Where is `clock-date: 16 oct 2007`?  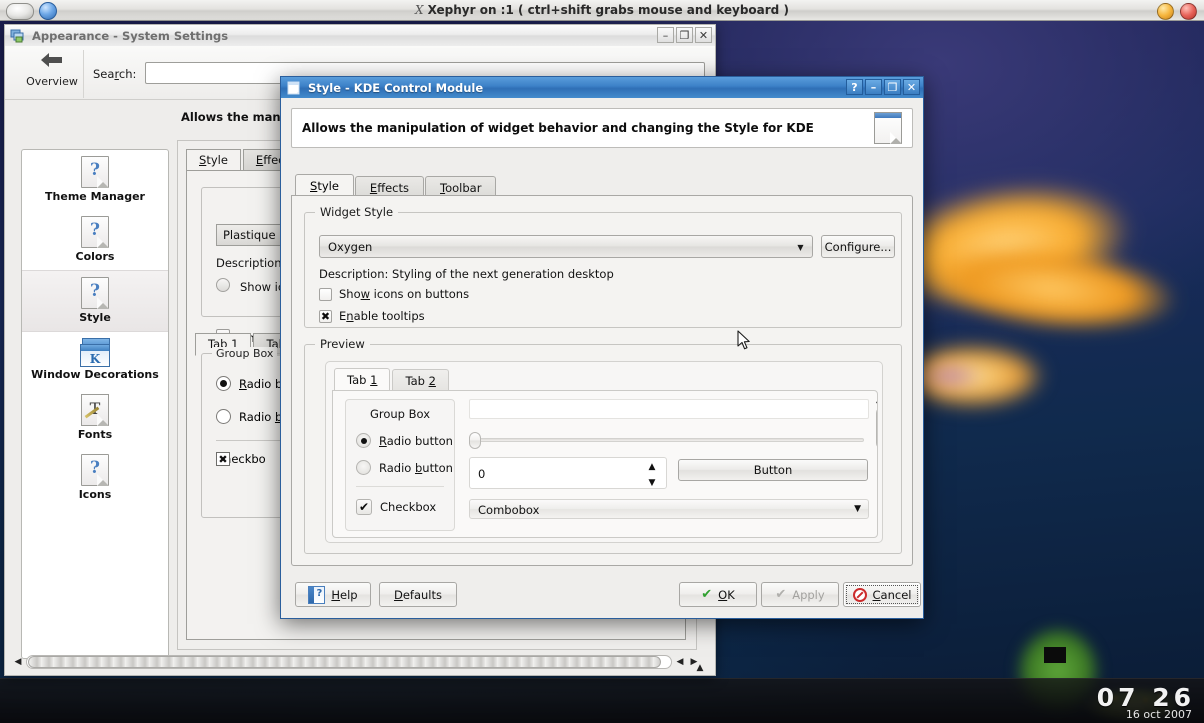
clock-date: 16 oct 2007 is located at coordinates (1158, 714).